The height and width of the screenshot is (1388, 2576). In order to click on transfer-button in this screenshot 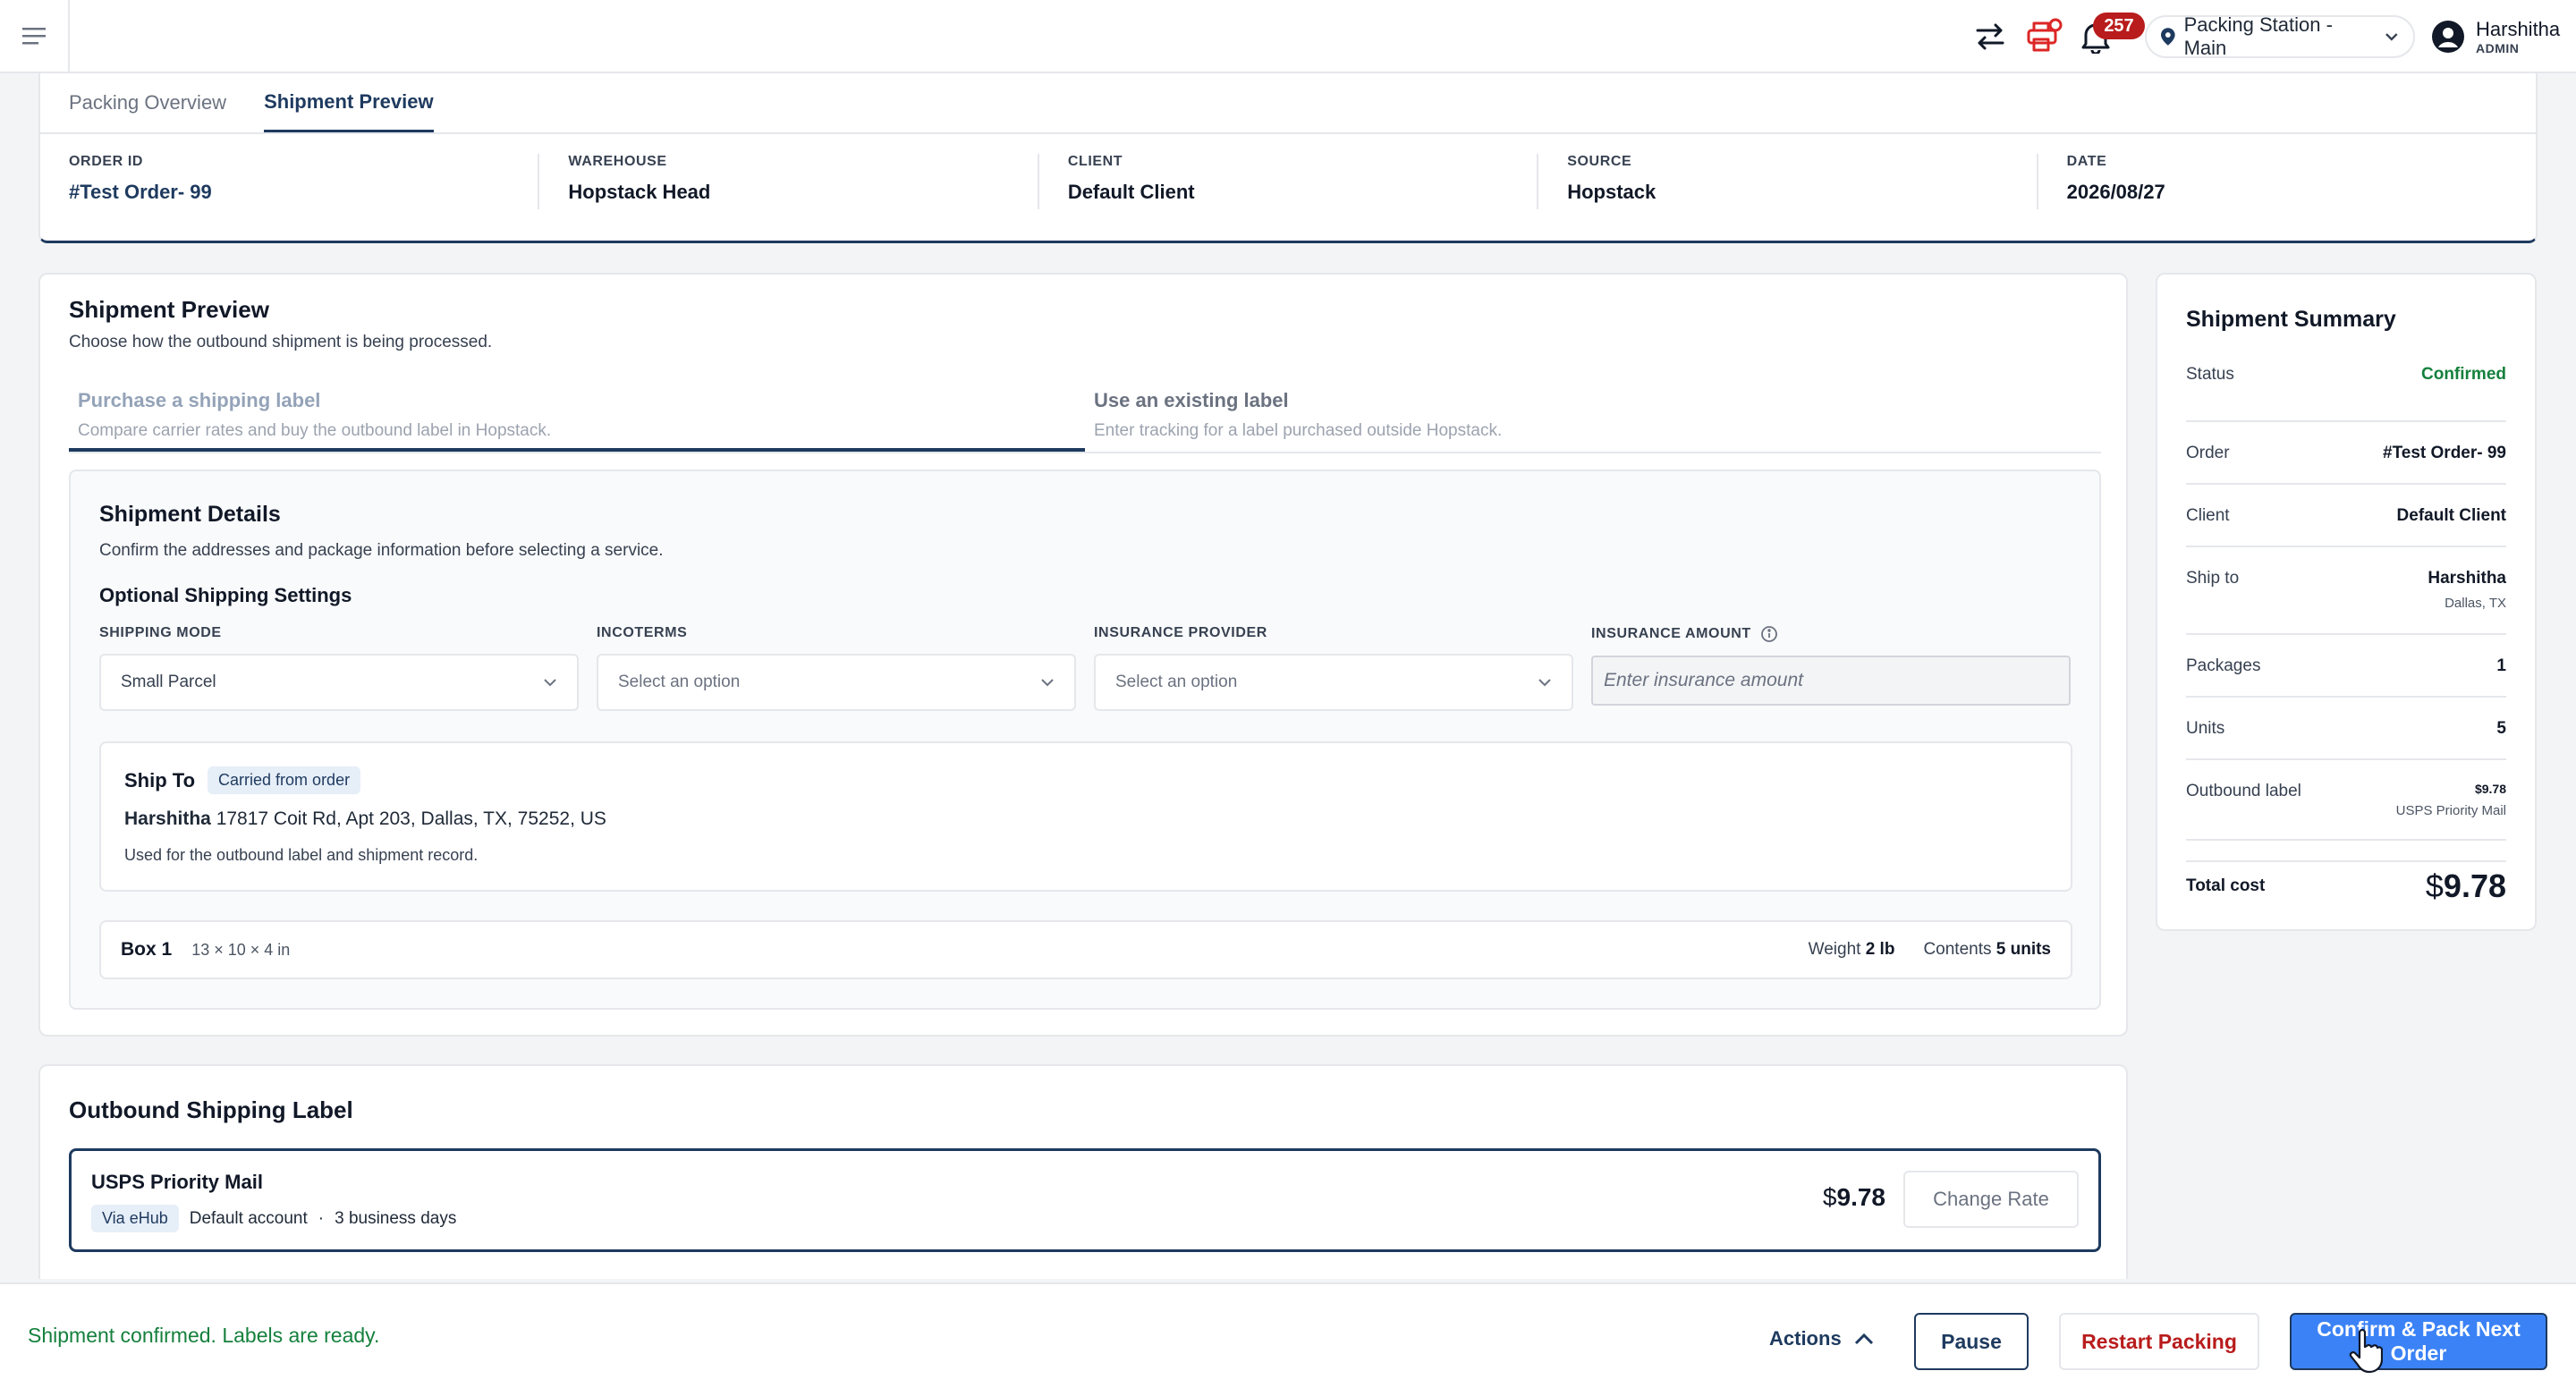, I will do `click(1990, 37)`.